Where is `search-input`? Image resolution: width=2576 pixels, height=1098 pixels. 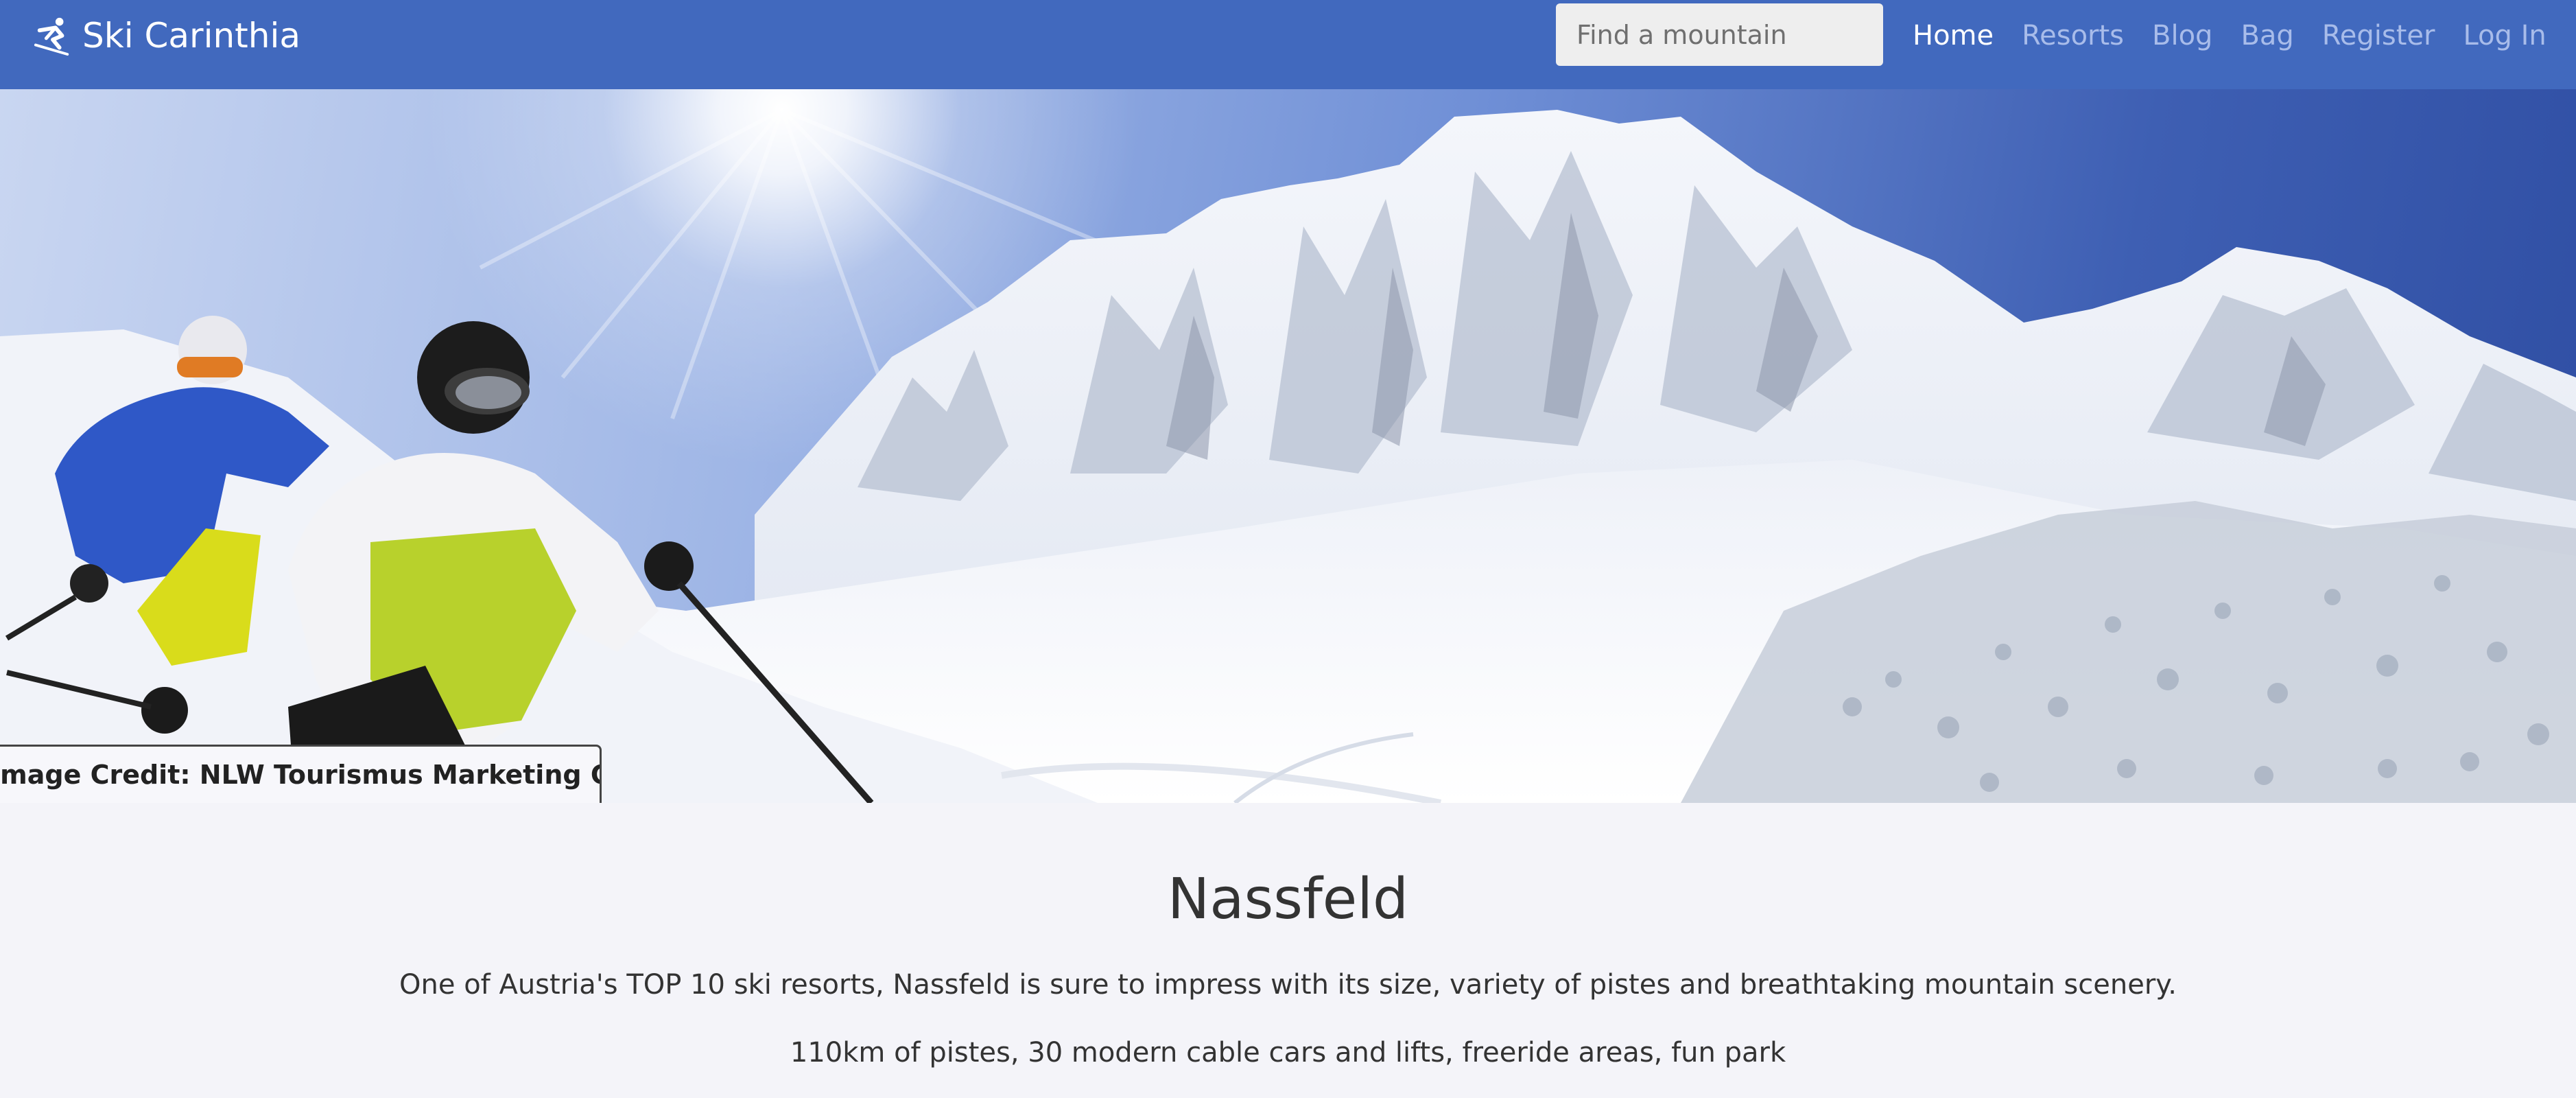 search-input is located at coordinates (1719, 34).